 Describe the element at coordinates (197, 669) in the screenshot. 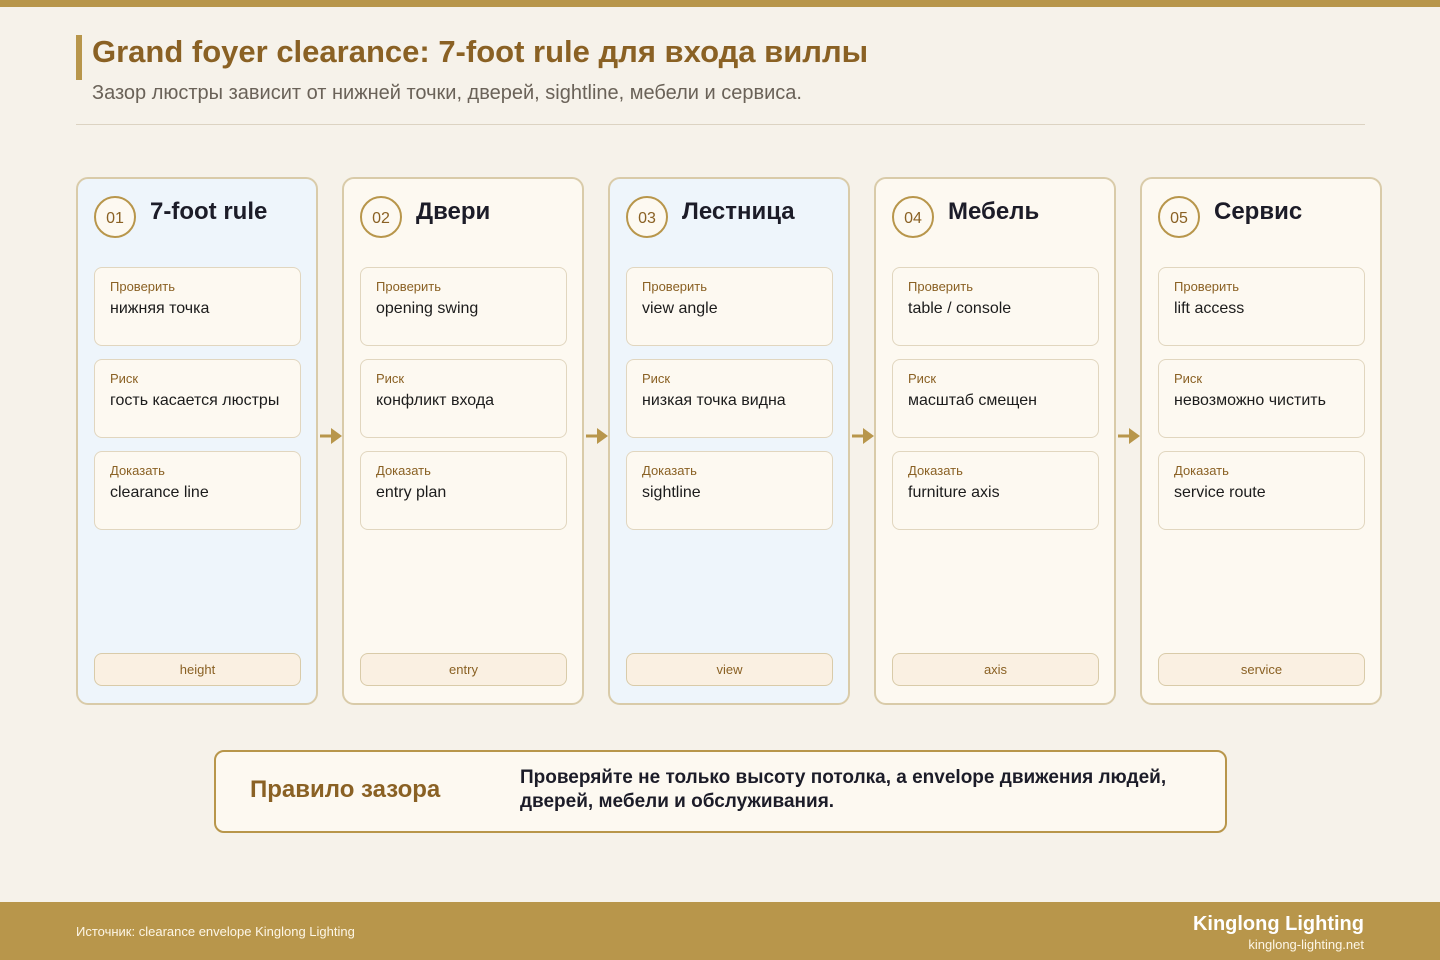

I see `step-tag: height` at that location.